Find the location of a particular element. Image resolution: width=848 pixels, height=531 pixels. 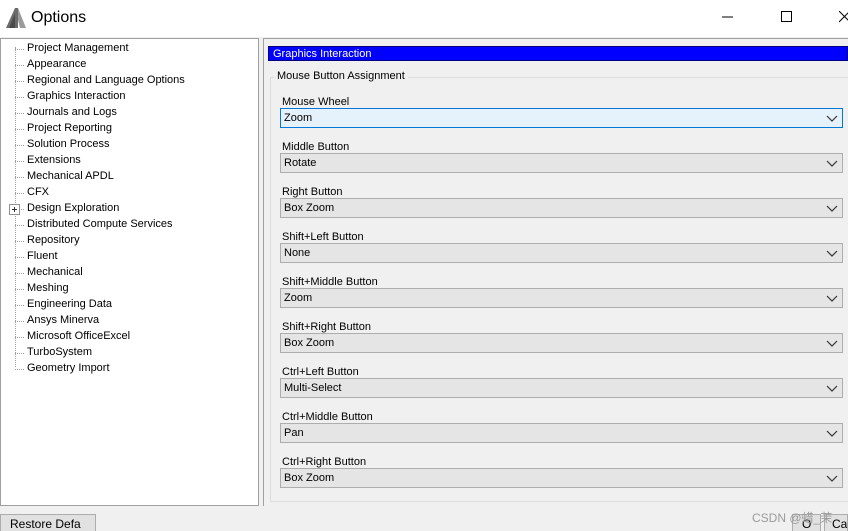

field-label: Right Button is located at coordinates (312, 192).